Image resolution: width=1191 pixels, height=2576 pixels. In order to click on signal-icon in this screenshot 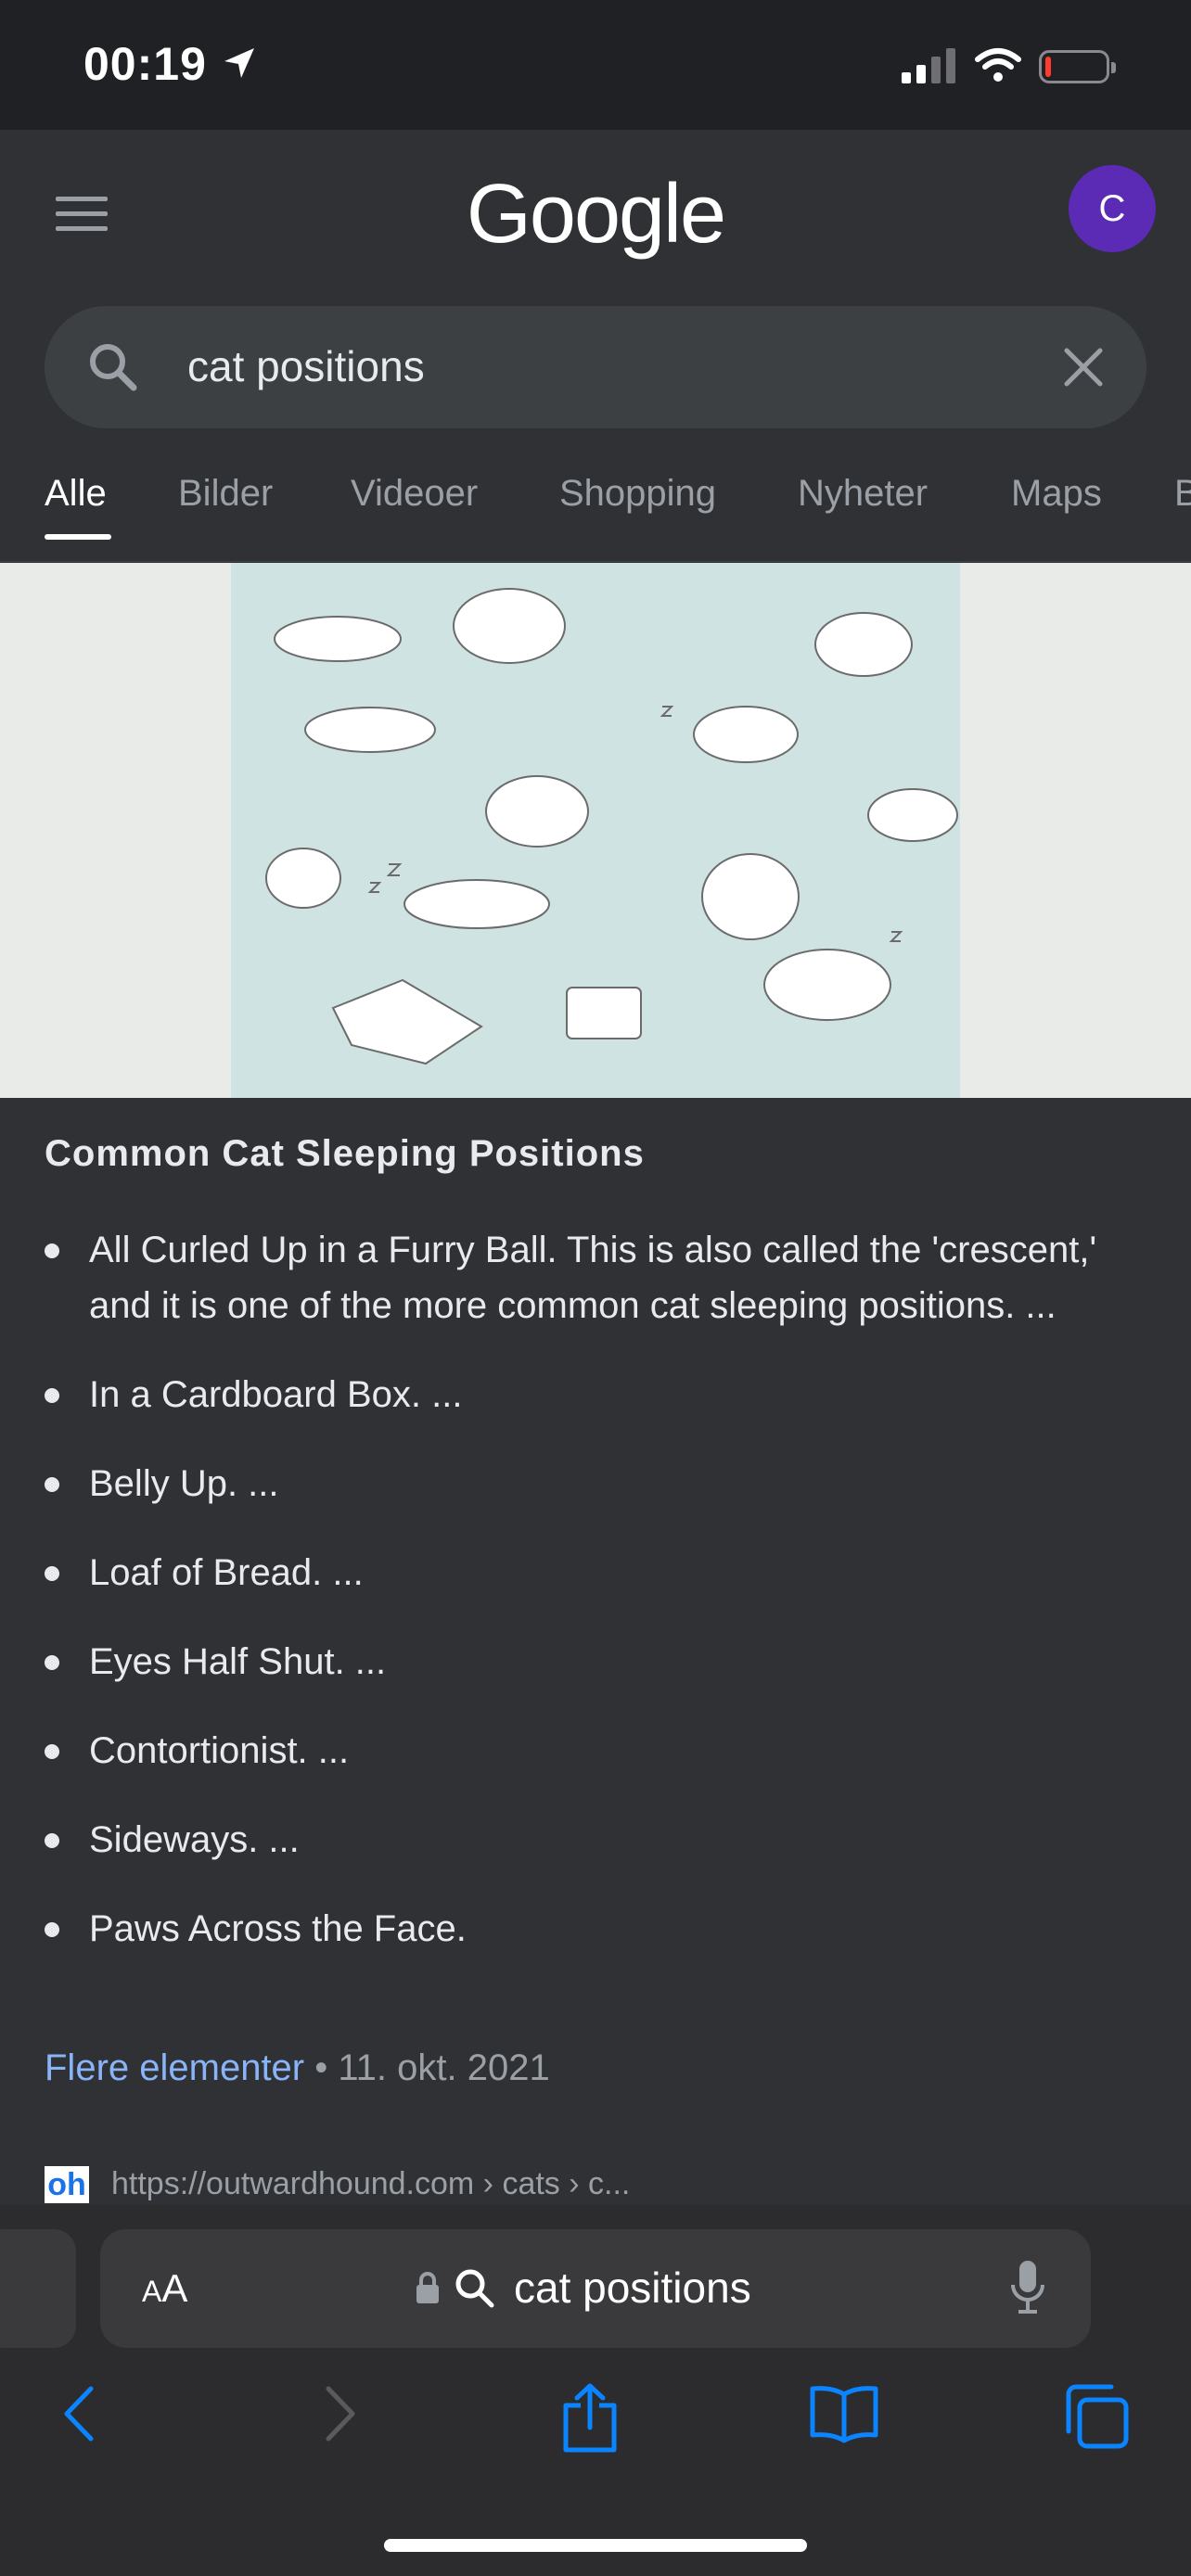, I will do `click(929, 66)`.